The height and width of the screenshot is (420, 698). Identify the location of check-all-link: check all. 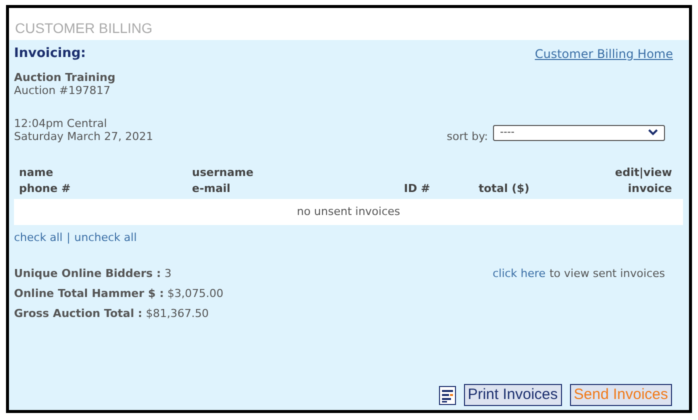
(38, 237).